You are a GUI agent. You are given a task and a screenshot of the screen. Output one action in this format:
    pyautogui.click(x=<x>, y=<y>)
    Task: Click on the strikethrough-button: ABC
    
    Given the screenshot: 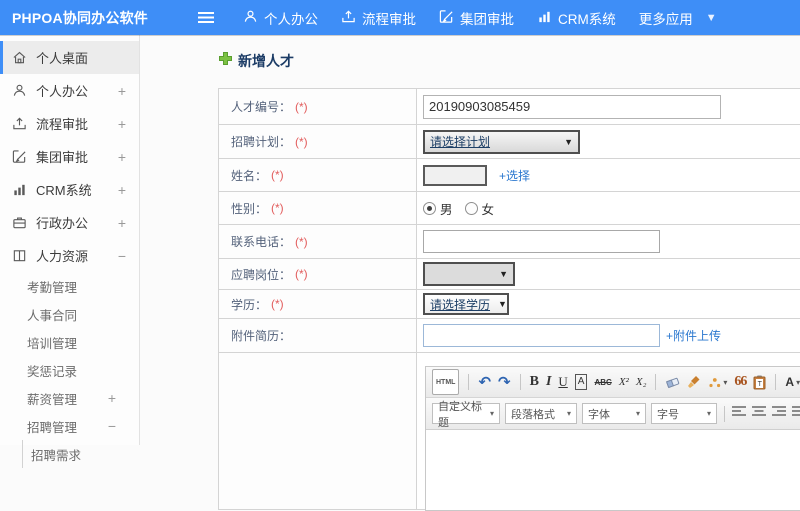 What is the action you would take?
    pyautogui.click(x=602, y=382)
    